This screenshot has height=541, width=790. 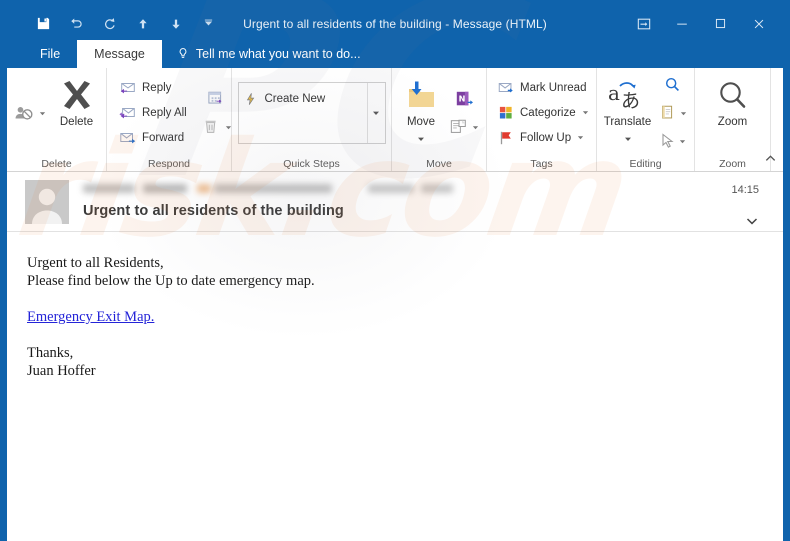 I want to click on sender-email-redacted-mark, so click(x=204, y=188).